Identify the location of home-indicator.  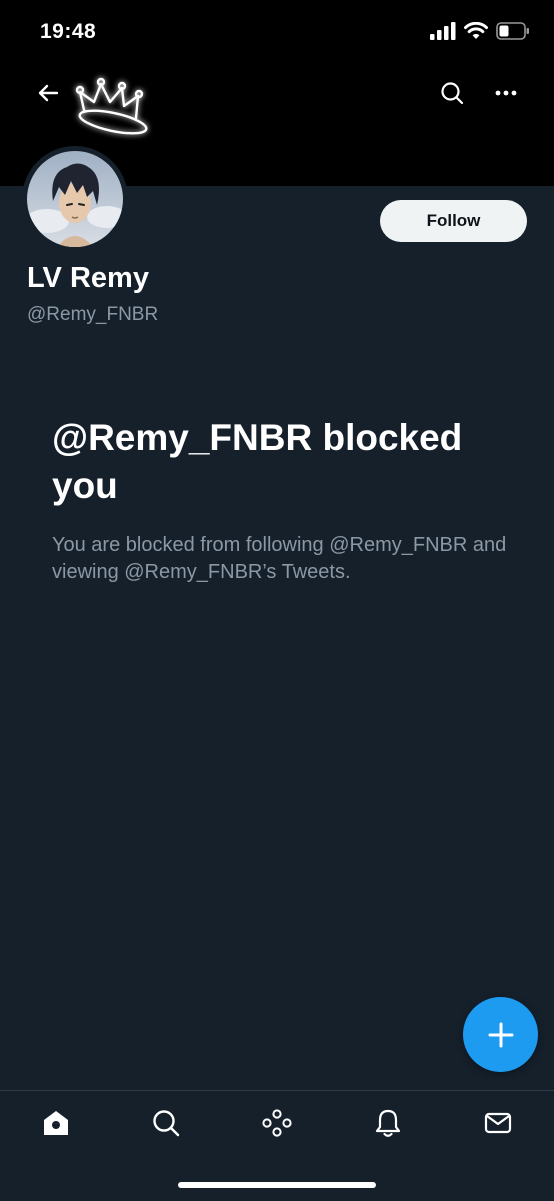
(277, 1185).